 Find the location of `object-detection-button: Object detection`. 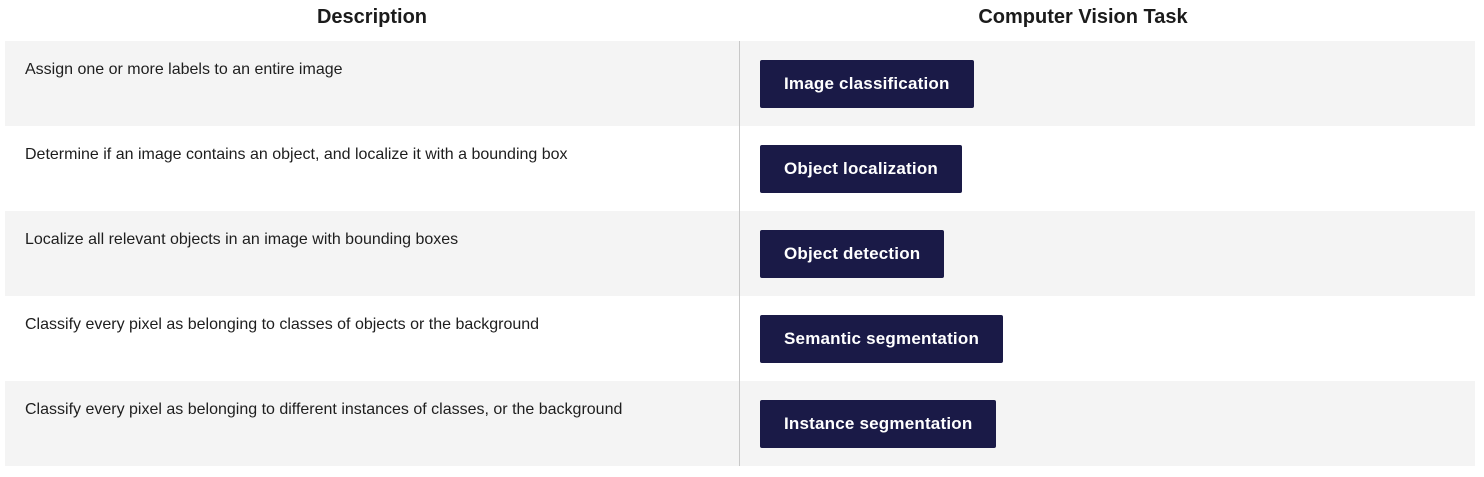

object-detection-button: Object detection is located at coordinates (852, 254).